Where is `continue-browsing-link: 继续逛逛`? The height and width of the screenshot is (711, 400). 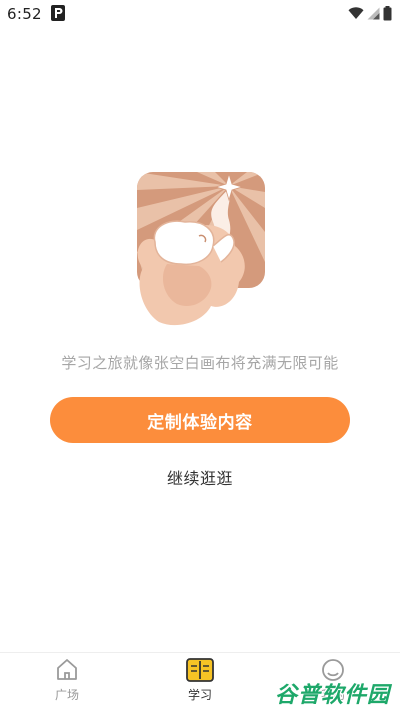 continue-browsing-link: 继续逛逛 is located at coordinates (200, 477).